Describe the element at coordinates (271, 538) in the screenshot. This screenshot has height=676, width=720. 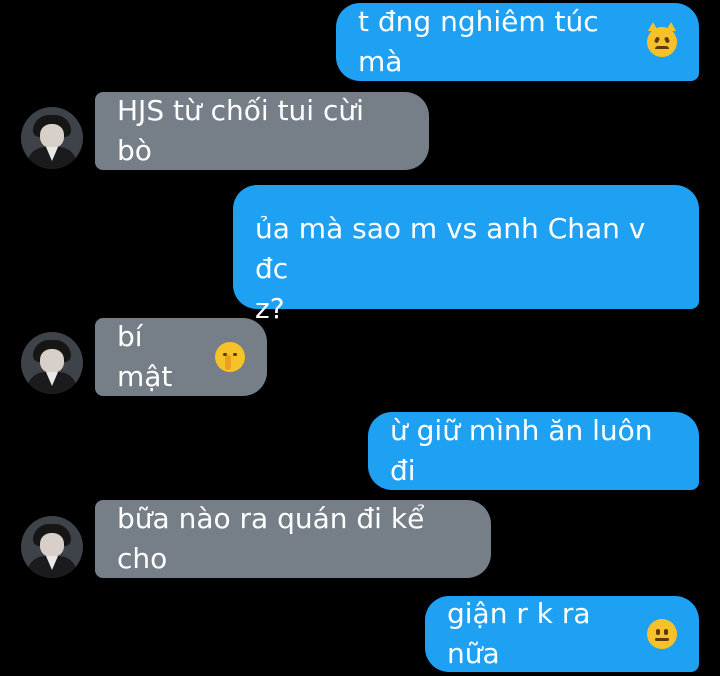
I see `message-text: bữa nào ra quán đi kể cho` at that location.